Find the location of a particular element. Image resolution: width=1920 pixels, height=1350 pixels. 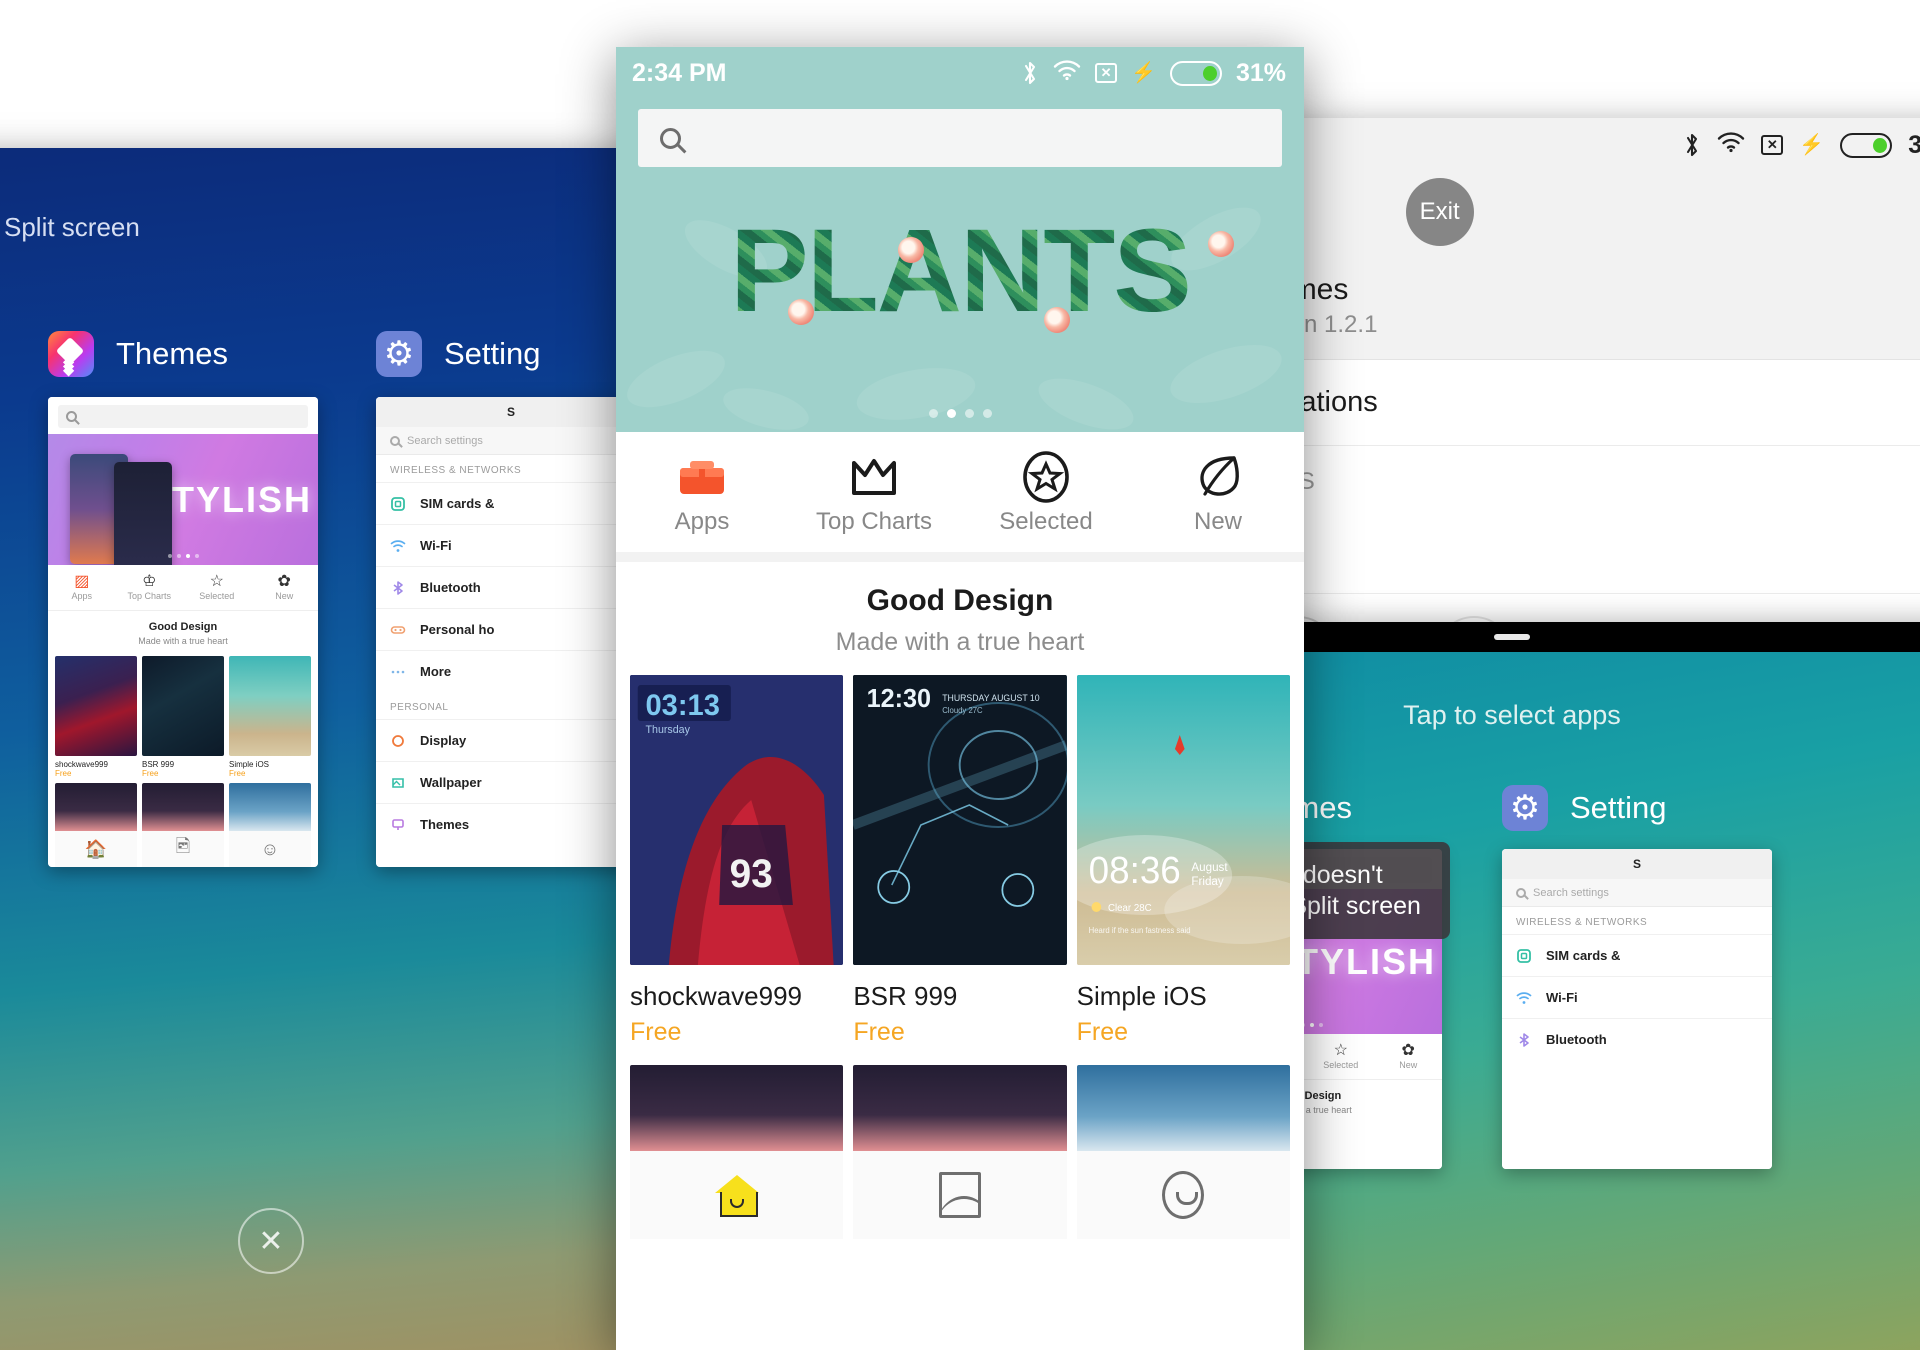

tab-top-charts: Top Charts is located at coordinates (874, 493).